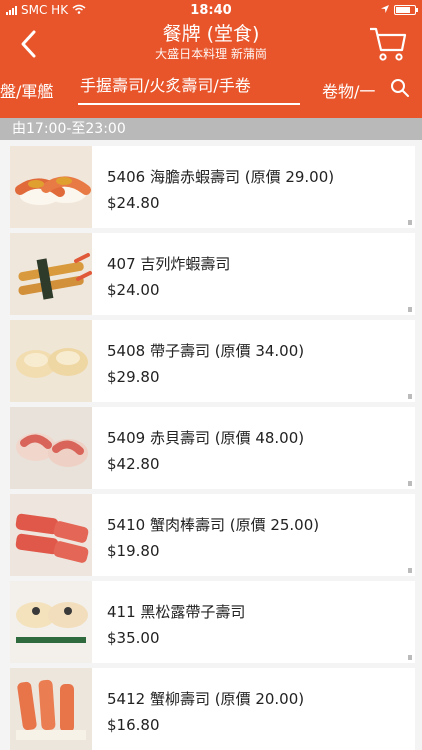 Image resolution: width=422 pixels, height=750 pixels. I want to click on item-price: $19.80, so click(133, 551).